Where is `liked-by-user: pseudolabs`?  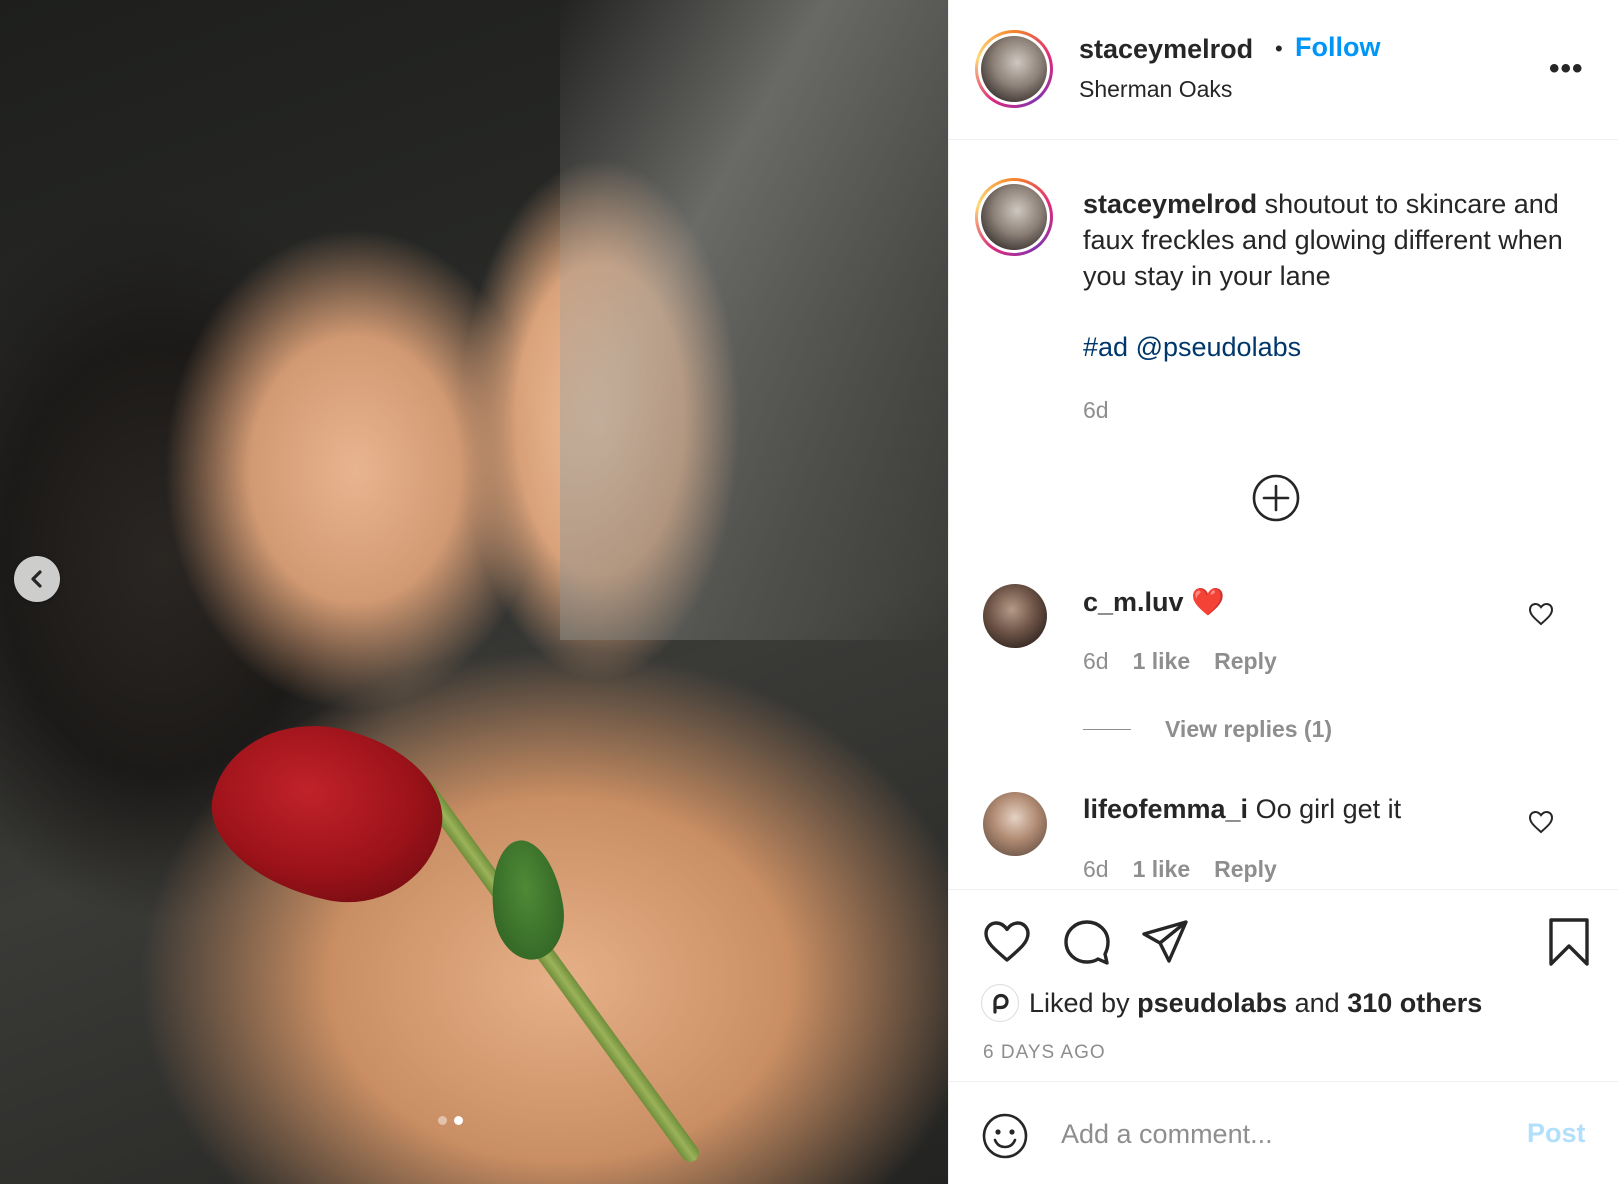 liked-by-user: pseudolabs is located at coordinates (1212, 1003).